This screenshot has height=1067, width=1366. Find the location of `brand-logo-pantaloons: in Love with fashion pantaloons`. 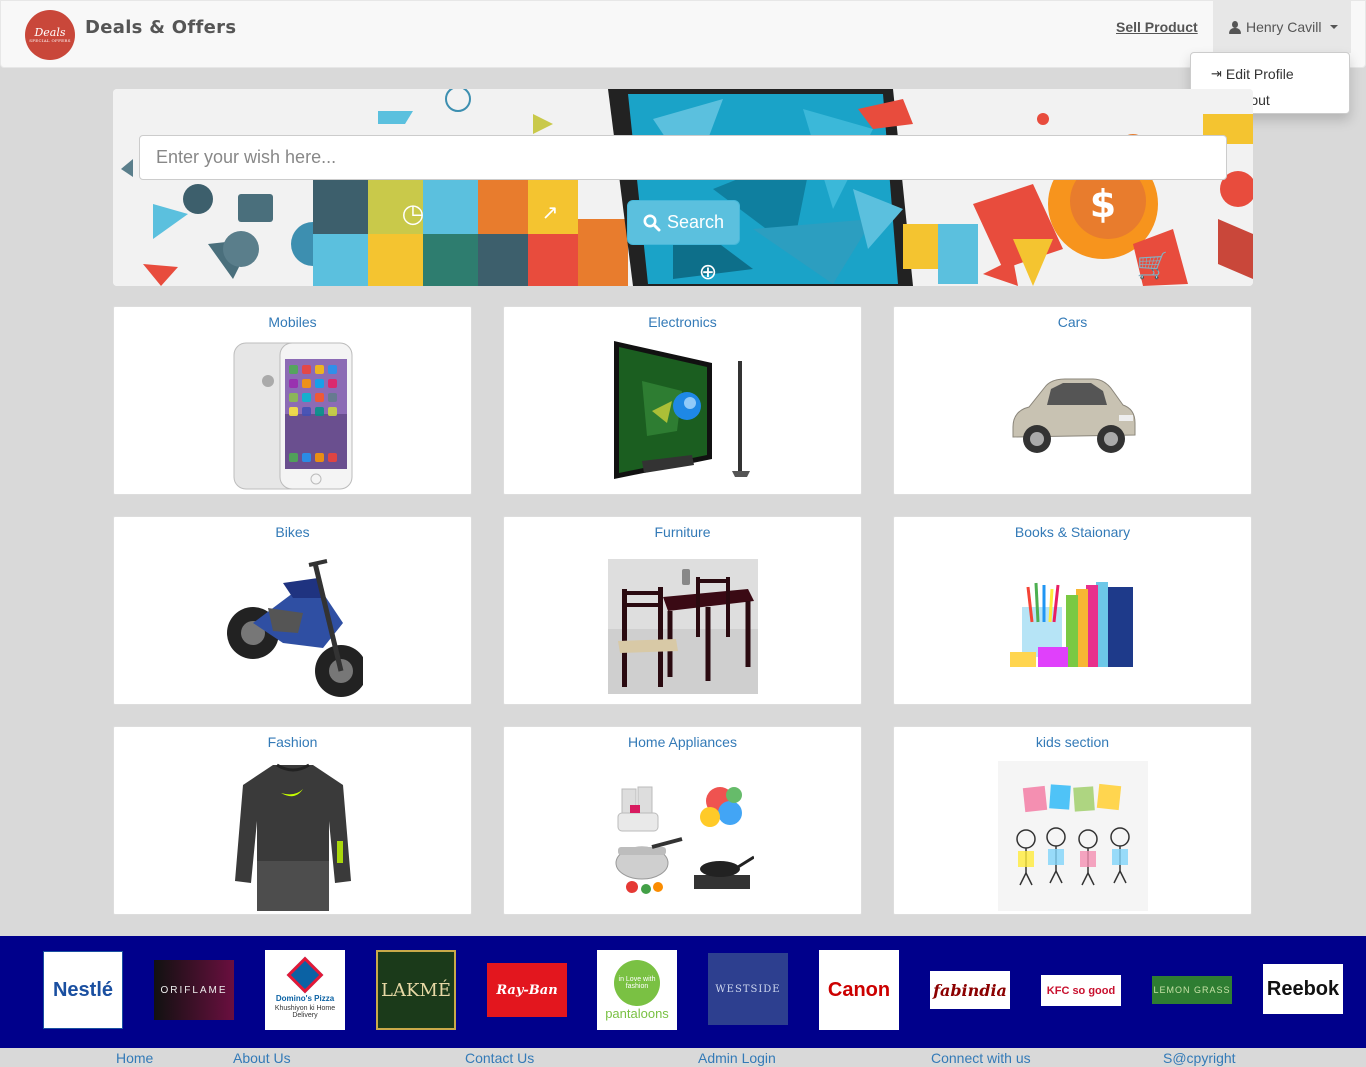

brand-logo-pantaloons: in Love with fashion pantaloons is located at coordinates (637, 990).